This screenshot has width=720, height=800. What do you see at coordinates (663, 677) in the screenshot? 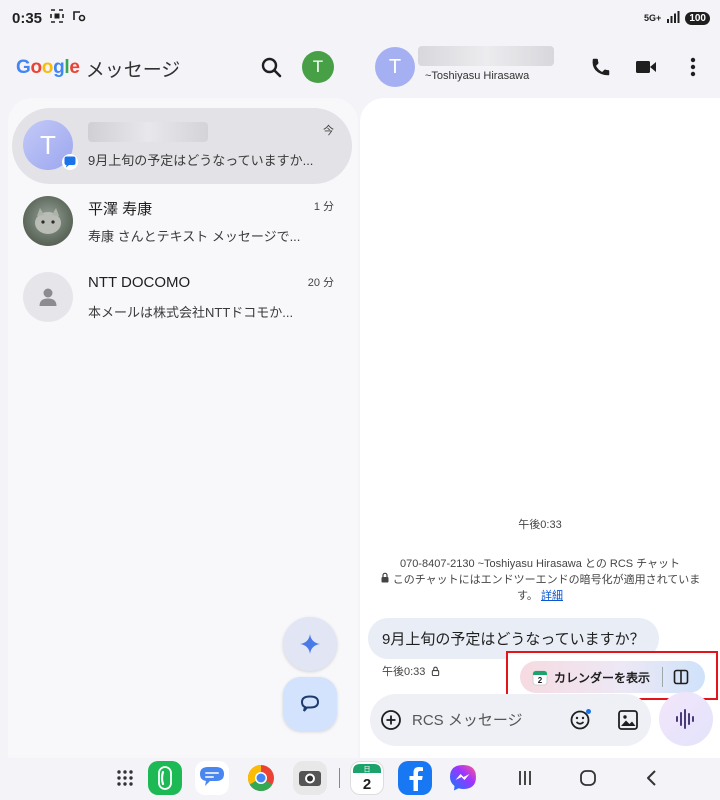
I see `chip-divider` at bounding box center [663, 677].